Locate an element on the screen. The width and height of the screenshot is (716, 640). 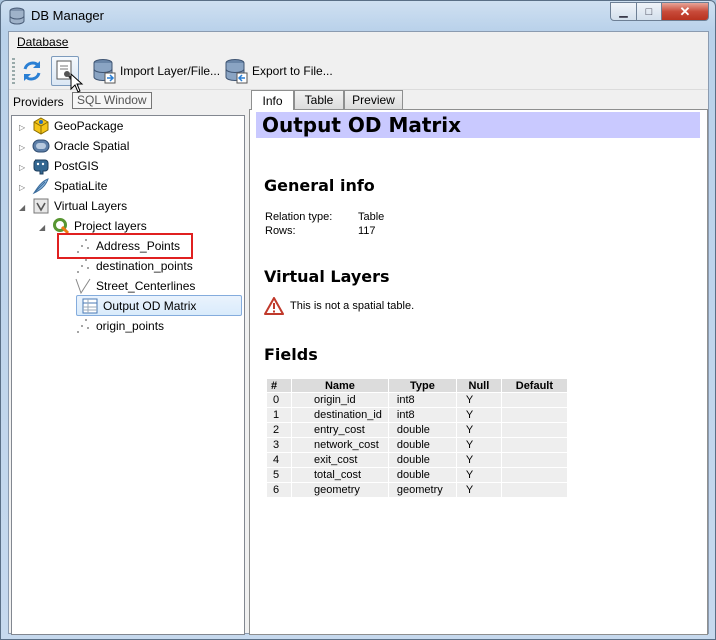
maximize-button: □ is located at coordinates (649, 11).